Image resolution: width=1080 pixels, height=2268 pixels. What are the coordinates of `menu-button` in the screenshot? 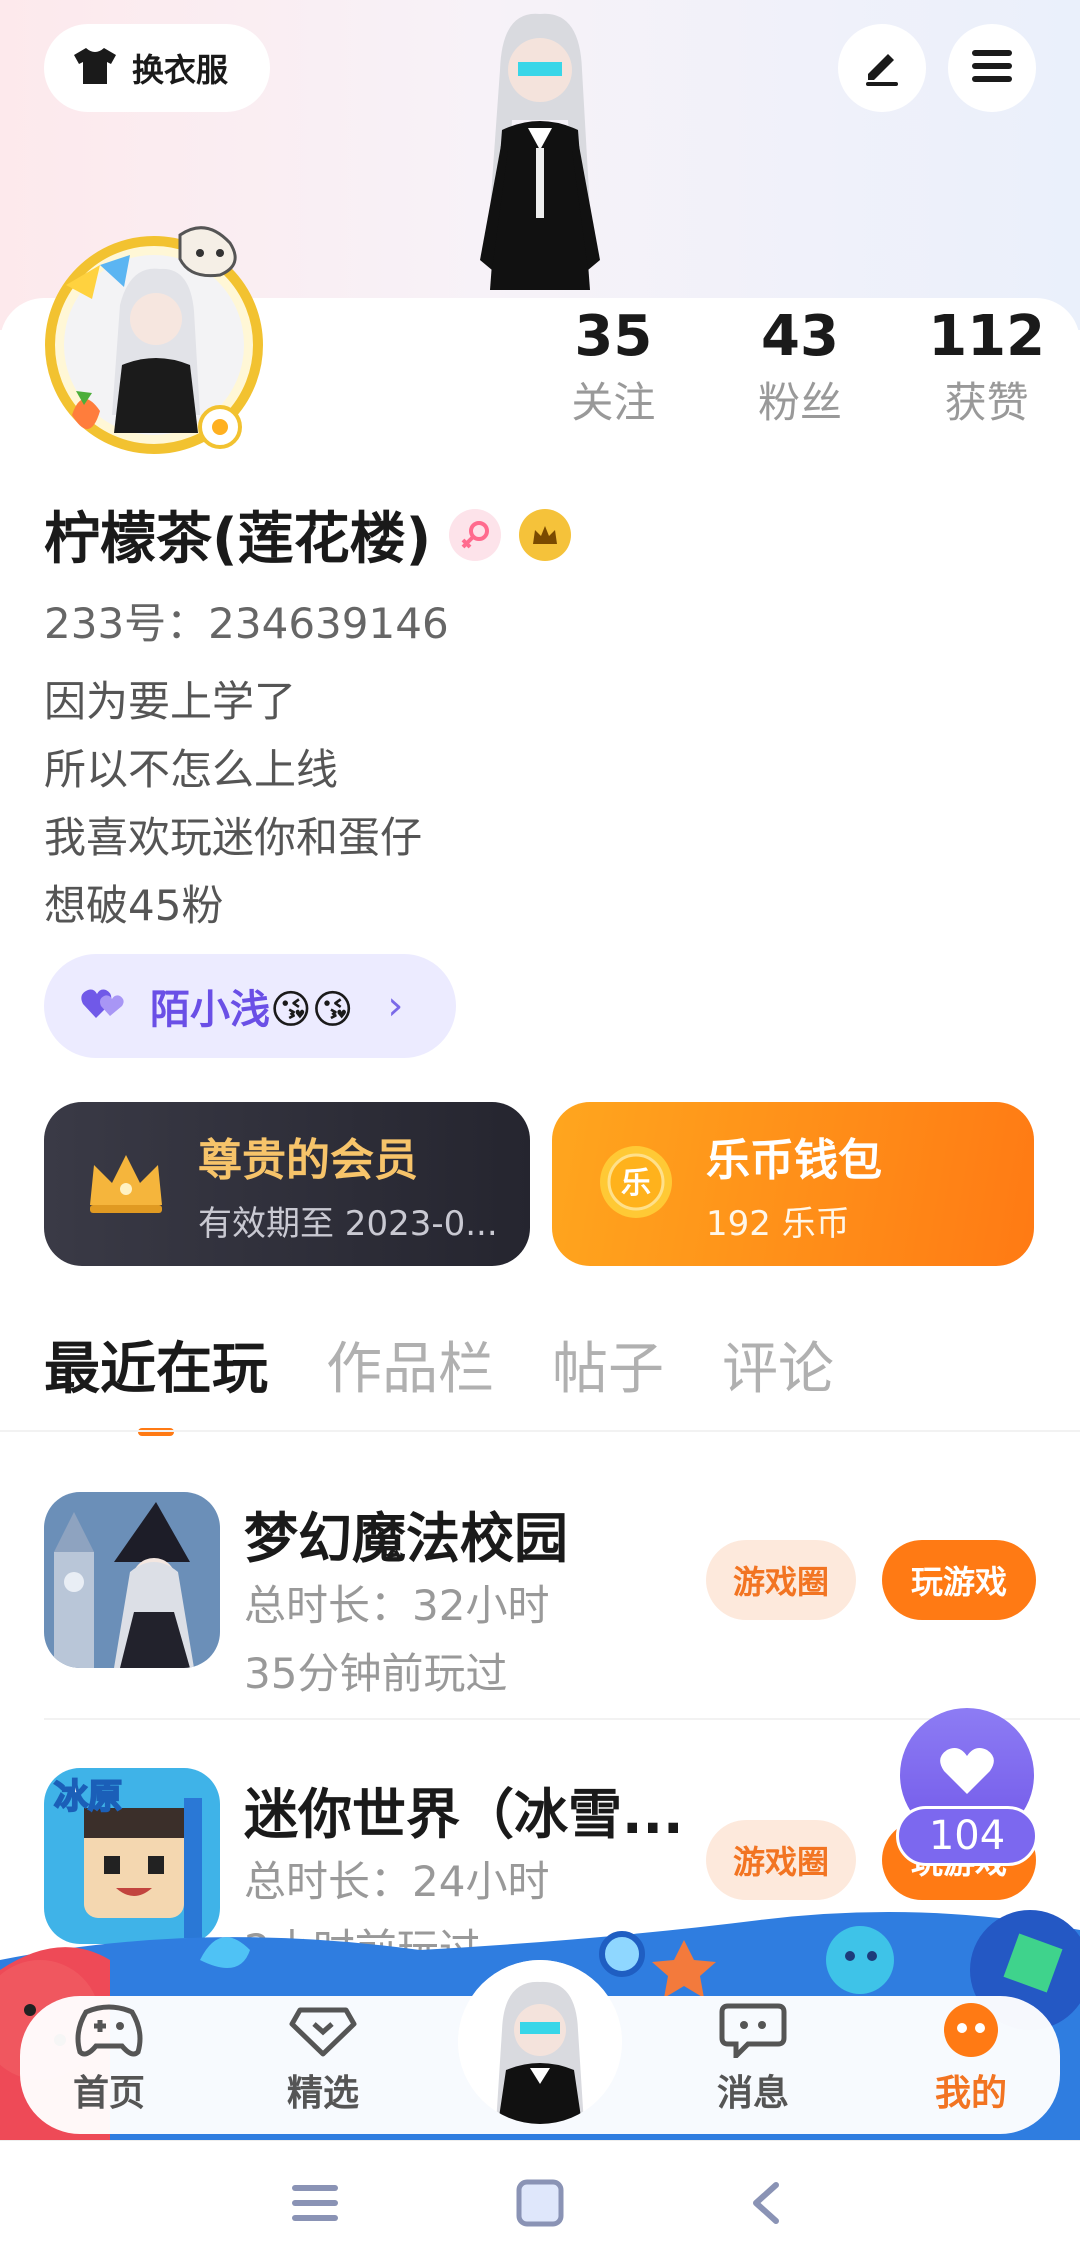 It's located at (992, 68).